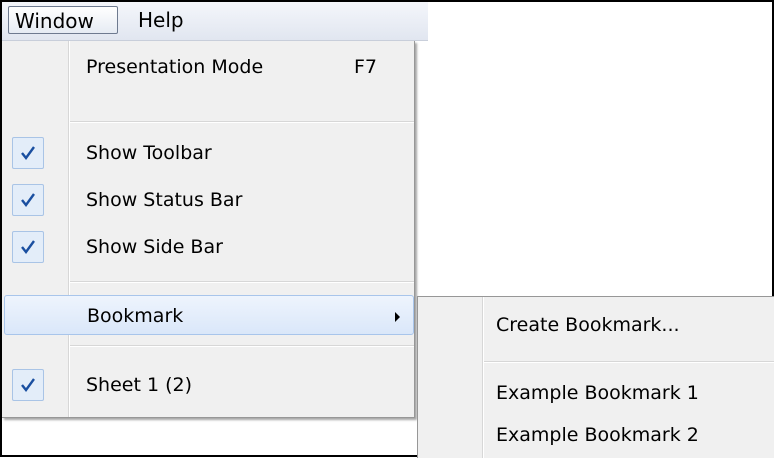 This screenshot has height=458, width=774. I want to click on menu-item-presentation-mode: Presentation Mode F7, so click(208, 67).